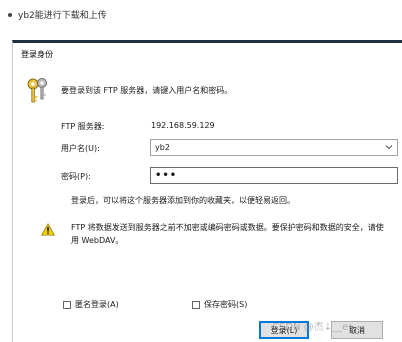 The height and width of the screenshot is (342, 402). Describe the element at coordinates (37, 54) in the screenshot. I see `dialog-title: 登录身份` at that location.